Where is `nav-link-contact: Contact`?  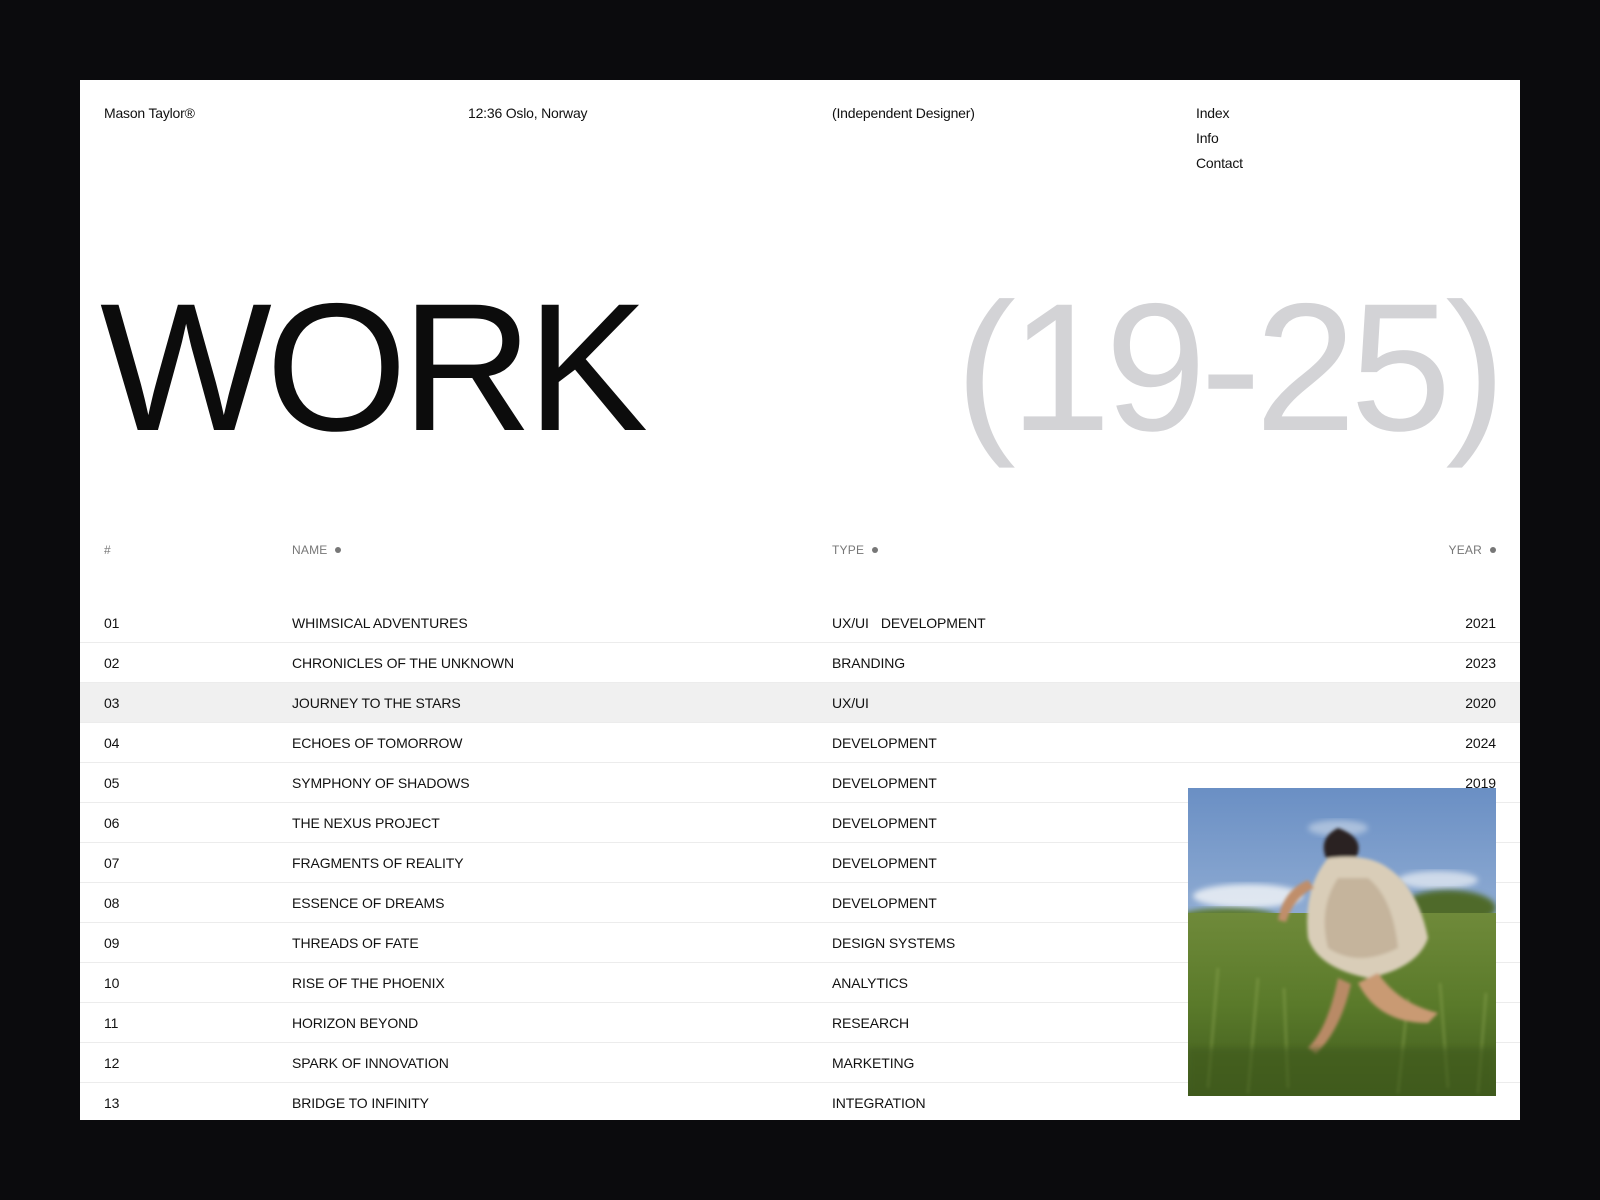
nav-link-contact: Contact is located at coordinates (1219, 163).